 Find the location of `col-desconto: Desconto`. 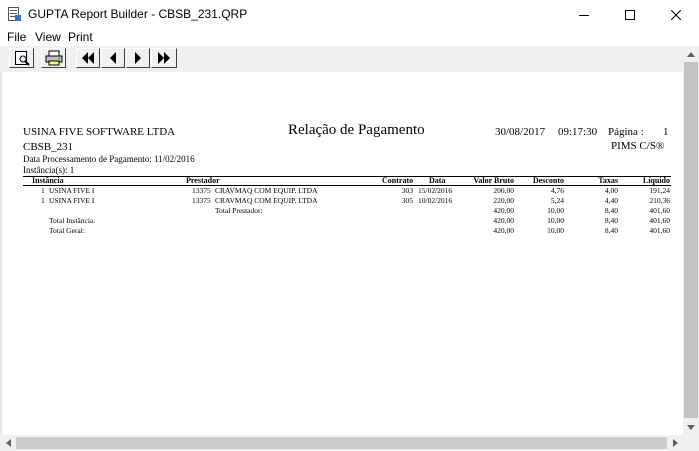

col-desconto: Desconto is located at coordinates (548, 180).